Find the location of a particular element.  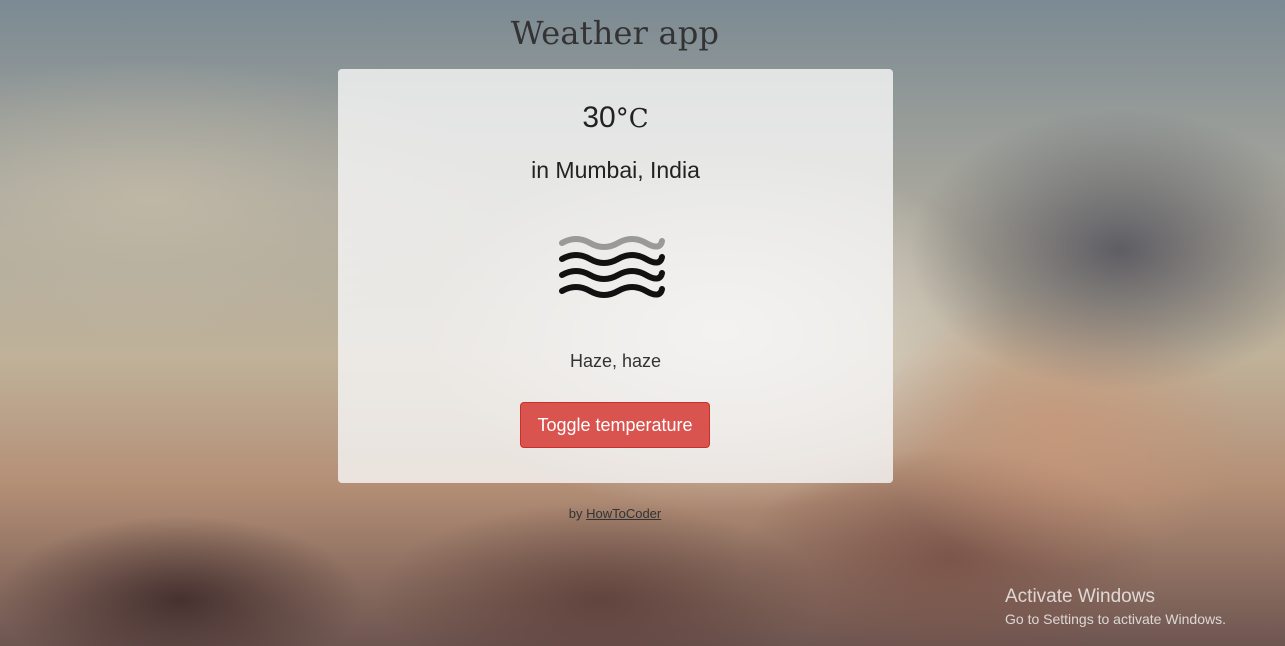

temperature-display: 30°C is located at coordinates (615, 118).